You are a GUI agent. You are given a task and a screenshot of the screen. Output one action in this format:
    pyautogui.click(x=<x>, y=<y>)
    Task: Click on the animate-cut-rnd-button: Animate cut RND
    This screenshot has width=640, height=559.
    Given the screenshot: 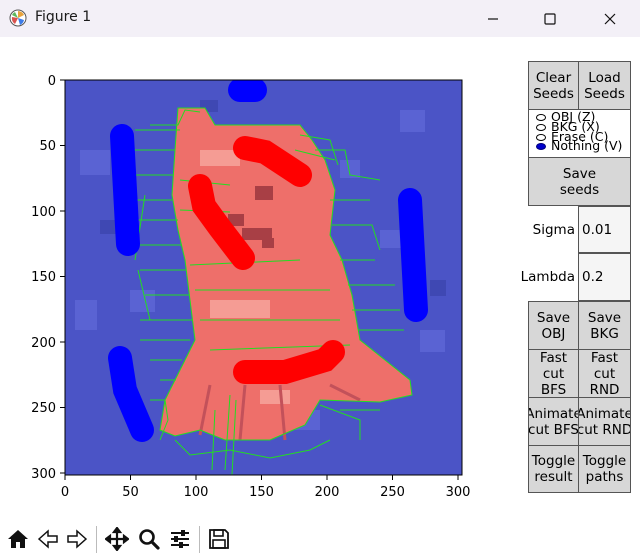 What is the action you would take?
    pyautogui.click(x=604, y=421)
    